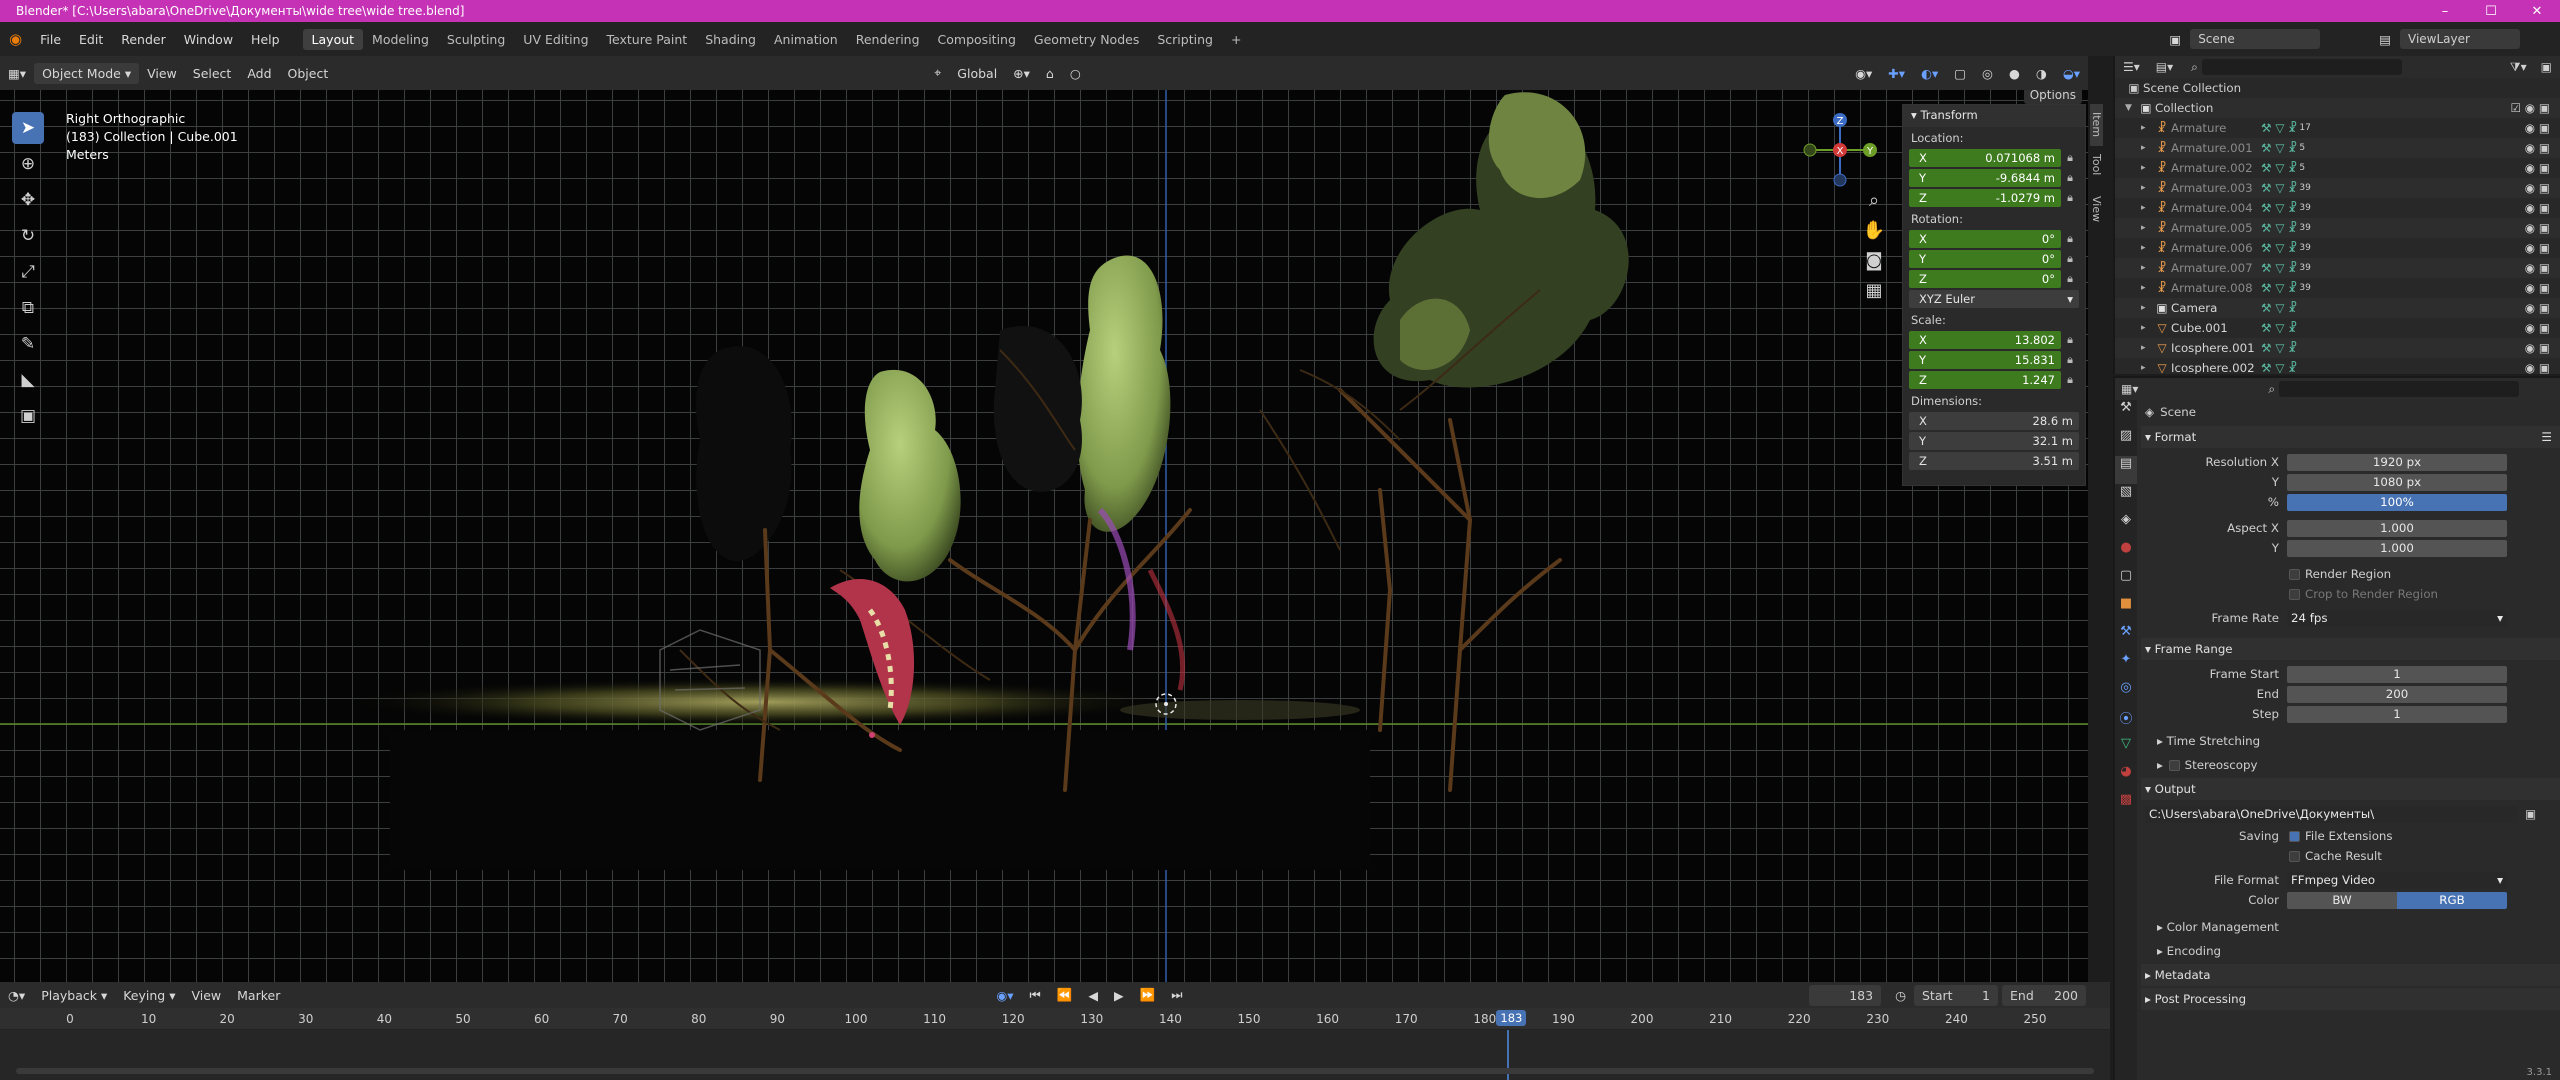 Image resolution: width=2560 pixels, height=1080 pixels. Describe the element at coordinates (2337, 148) in the screenshot. I see `outliner-item-row: ▸ ☧ Armature.001 ⚒ ▽ ☧ 5 ◉ ▣` at that location.